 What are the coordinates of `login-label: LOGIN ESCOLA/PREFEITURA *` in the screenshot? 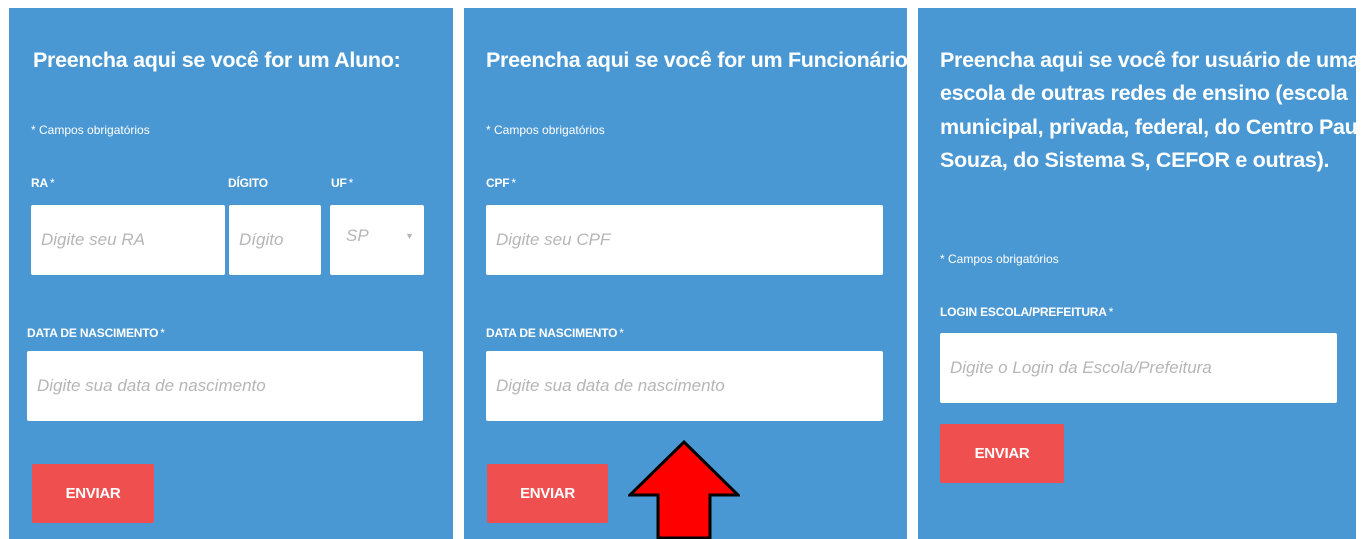 It's located at (1027, 312).